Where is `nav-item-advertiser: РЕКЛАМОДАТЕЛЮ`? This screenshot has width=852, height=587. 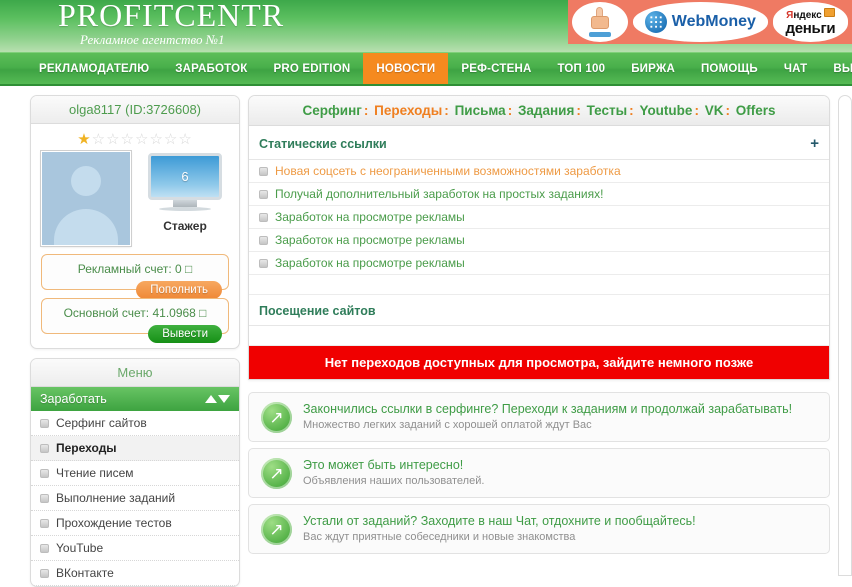 nav-item-advertiser: РЕКЛАМОДАТЕЛЮ is located at coordinates (94, 68).